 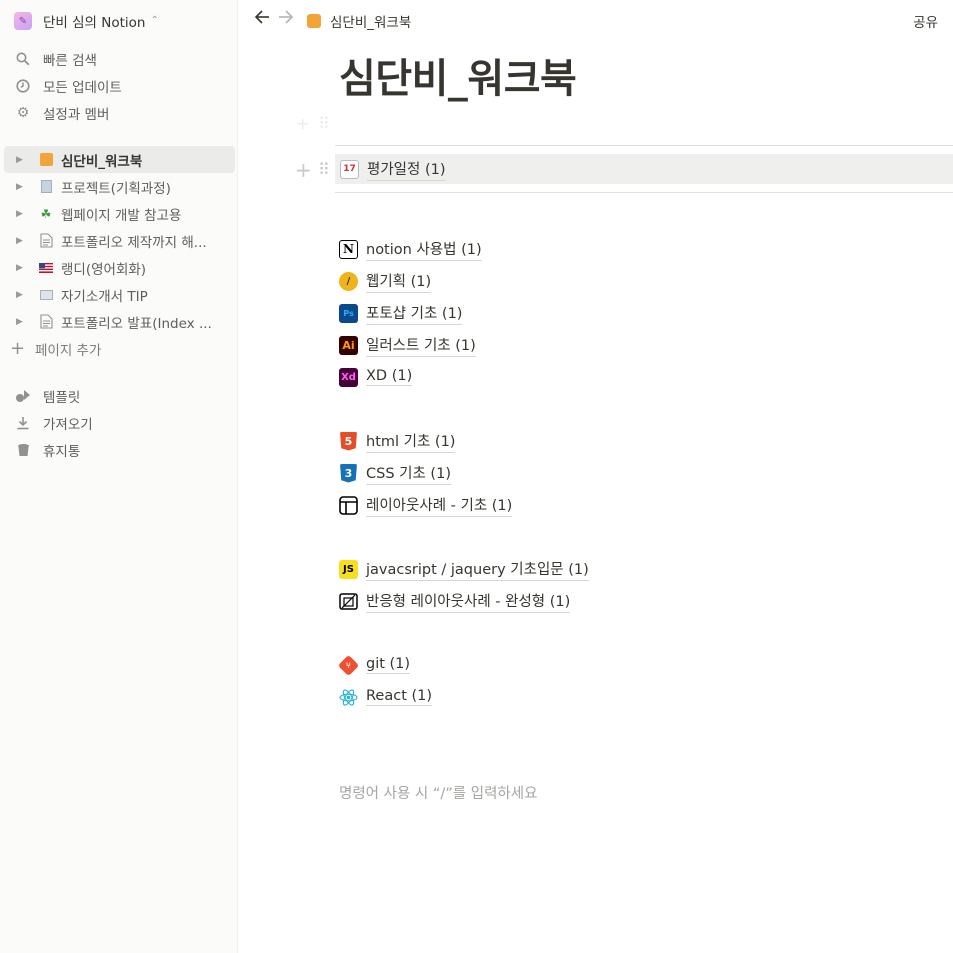 What do you see at coordinates (102, 161) in the screenshot?
I see `page-label: 심단비_워크북` at bounding box center [102, 161].